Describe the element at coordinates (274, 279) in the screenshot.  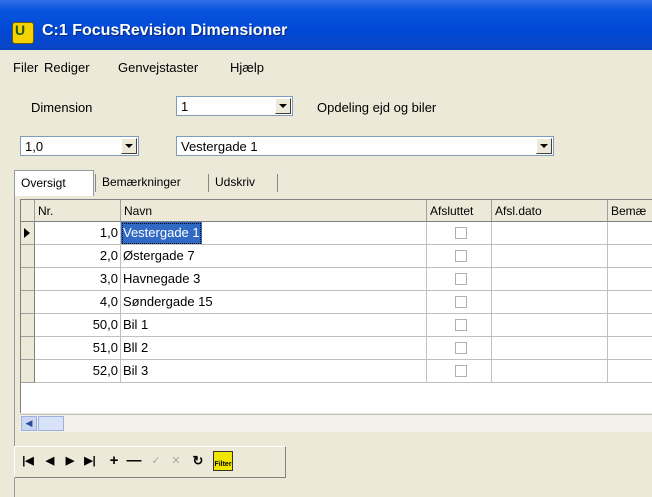
I see `cell-navn: Havnegade 3` at that location.